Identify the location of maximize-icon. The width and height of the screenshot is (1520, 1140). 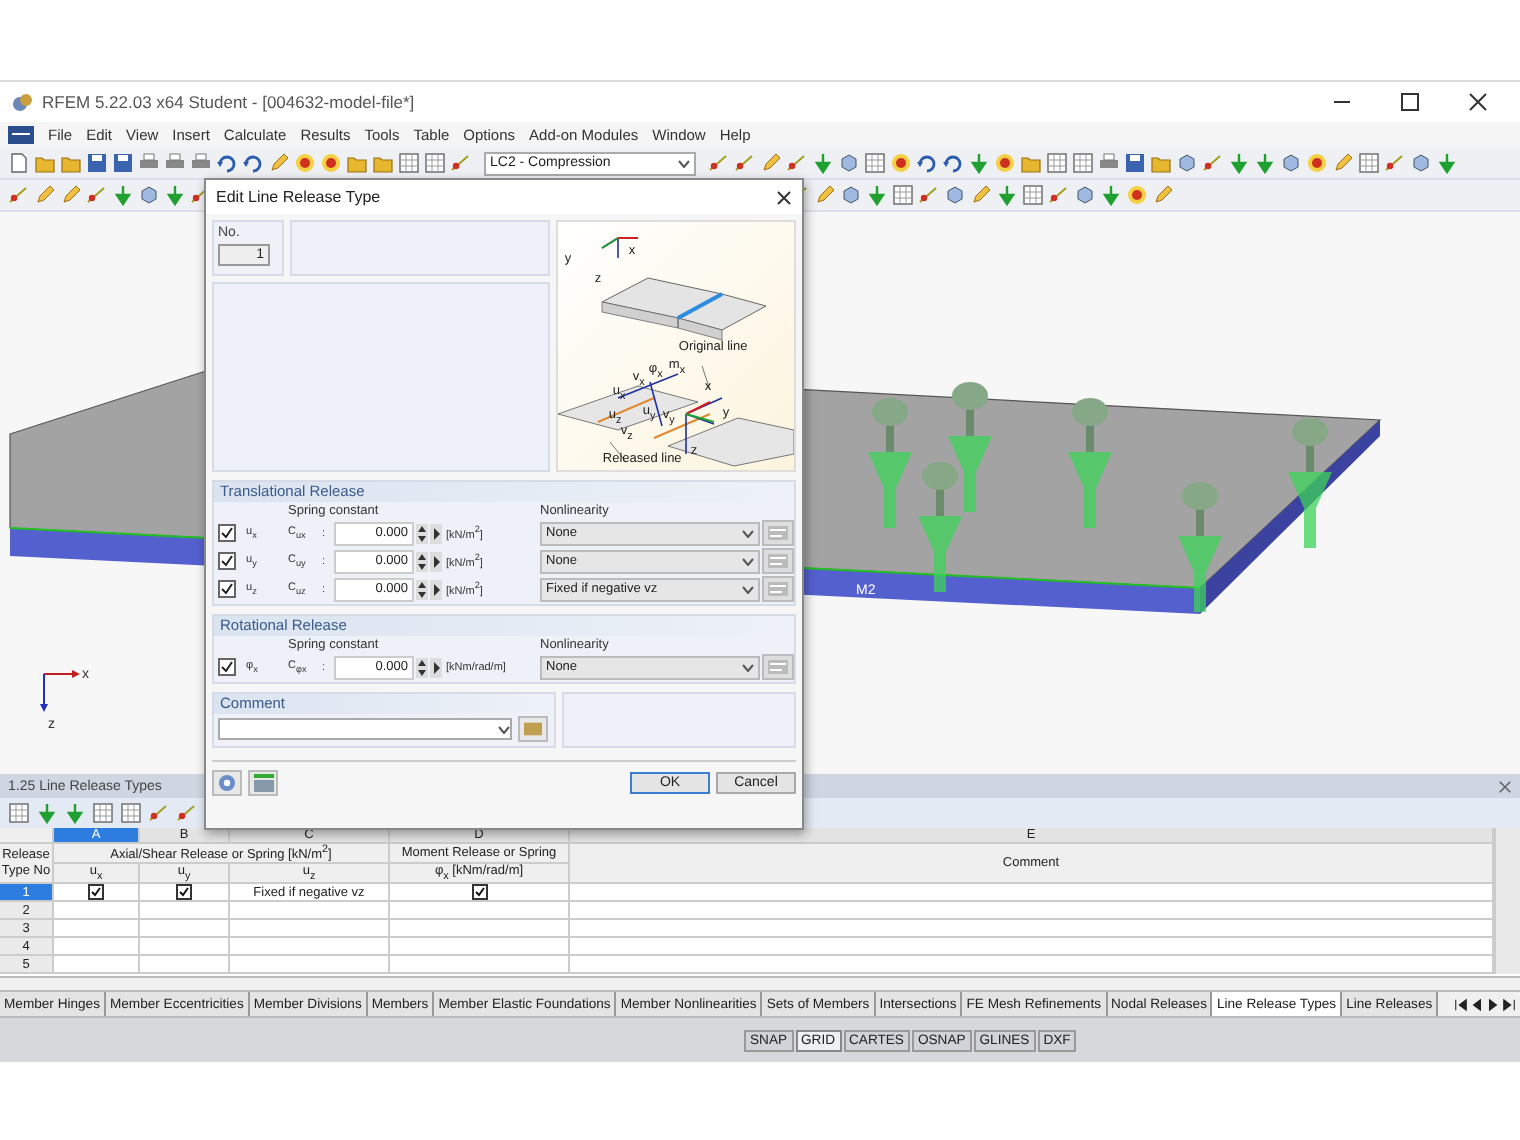
(1410, 102).